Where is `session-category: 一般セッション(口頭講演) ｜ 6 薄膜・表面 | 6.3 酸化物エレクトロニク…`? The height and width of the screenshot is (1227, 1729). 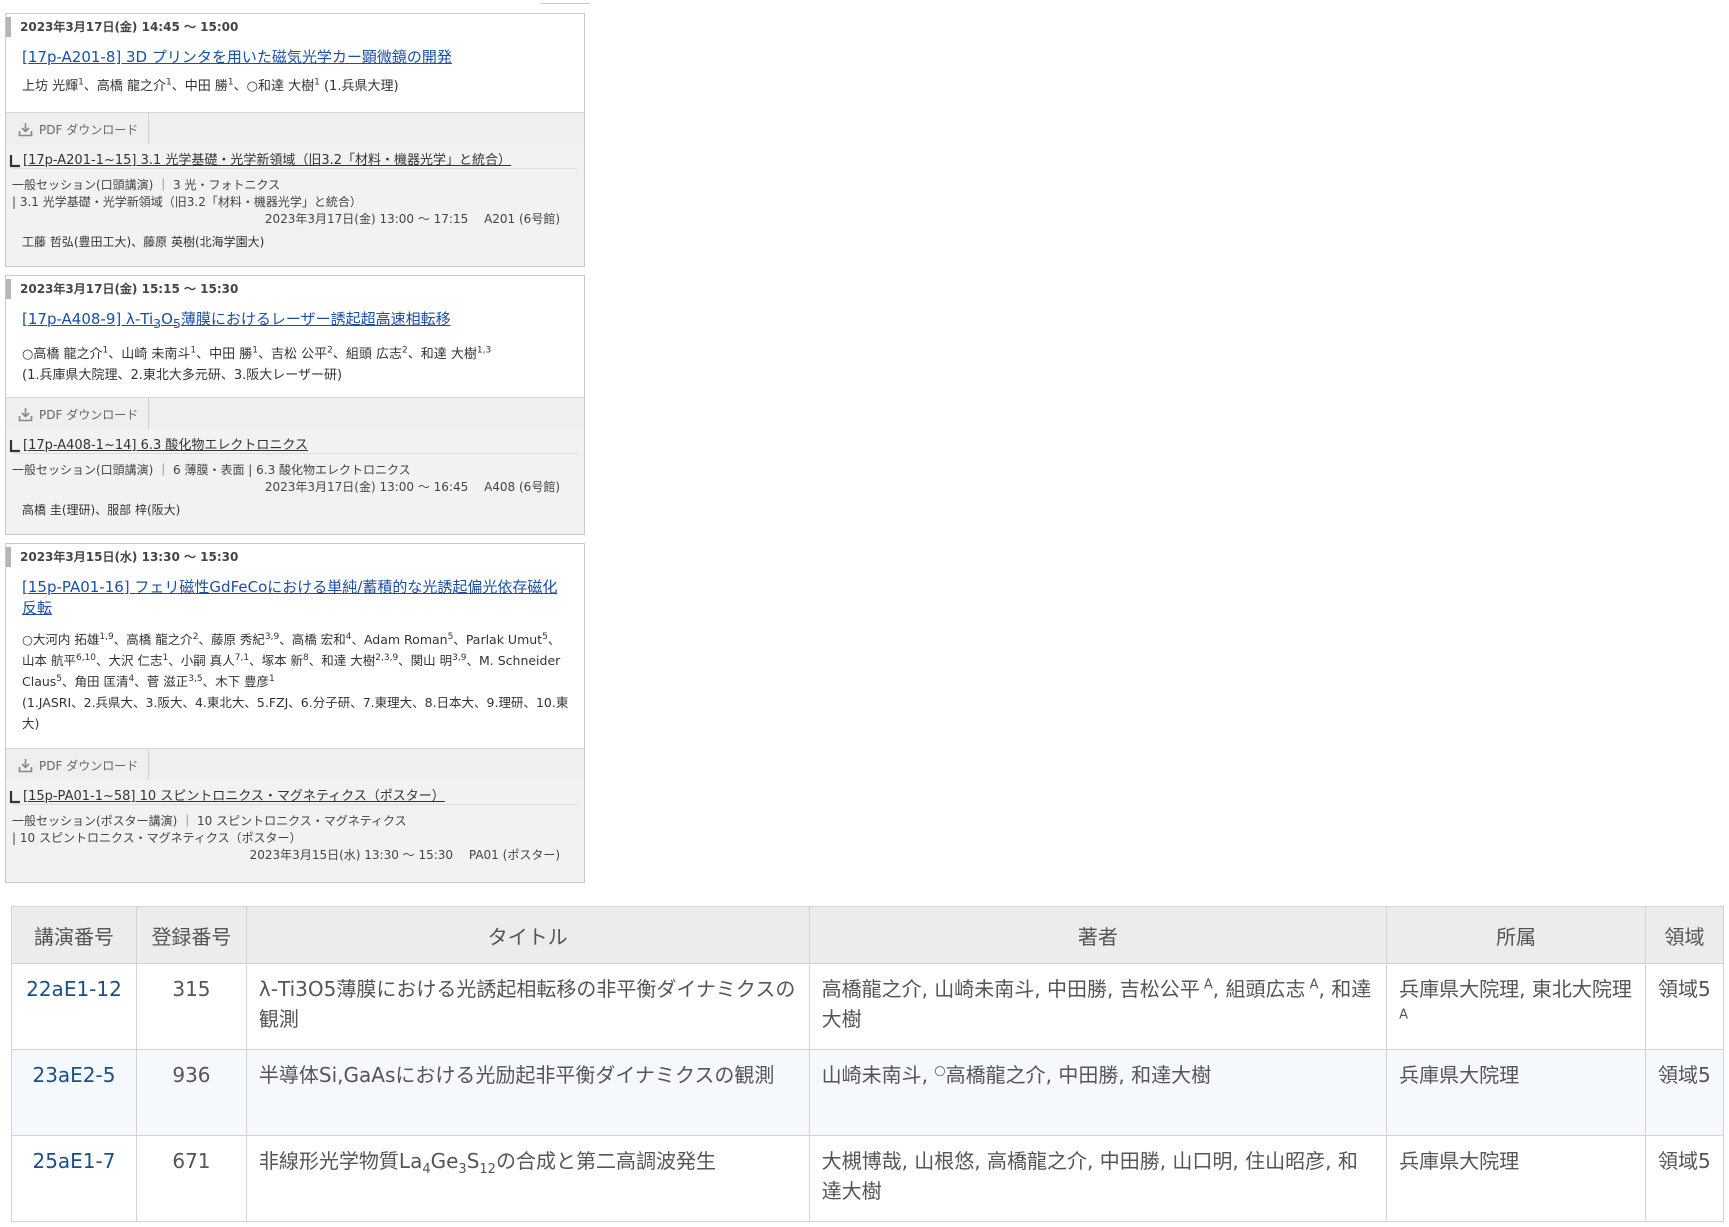 session-category: 一般セッション(口頭講演) ｜ 6 薄膜・表面 | 6.3 酸化物エレクトロニク… is located at coordinates (298, 470).